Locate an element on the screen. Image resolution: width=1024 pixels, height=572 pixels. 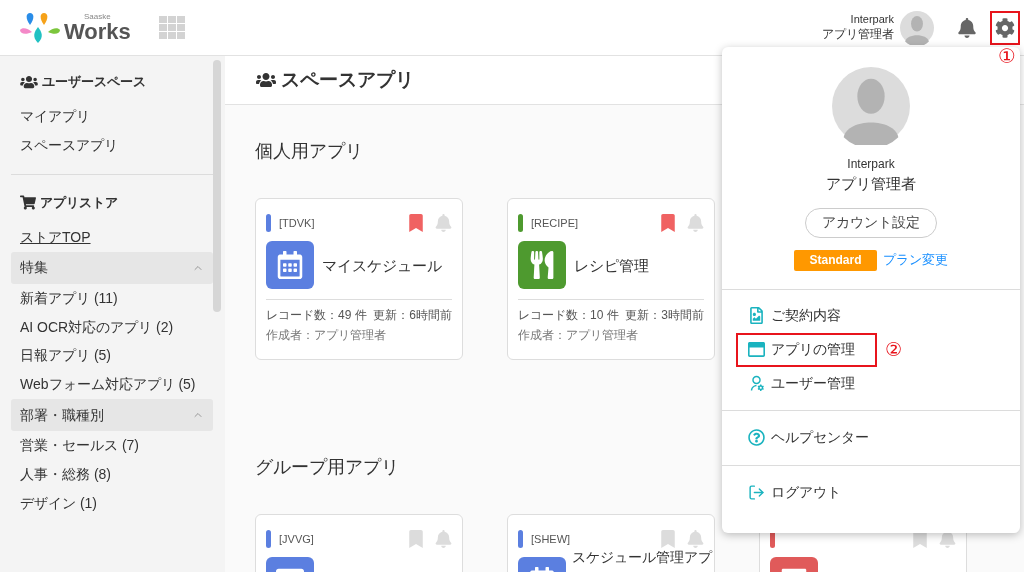
sidebar-item: 日報アプリ (5) is located at coordinates (112, 356).